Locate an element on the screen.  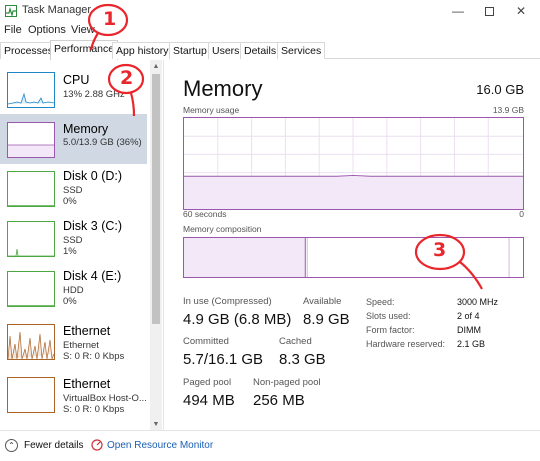
resource-item-memory: Memory 5.0/13.9 GB (36%) is located at coordinates (73, 139).